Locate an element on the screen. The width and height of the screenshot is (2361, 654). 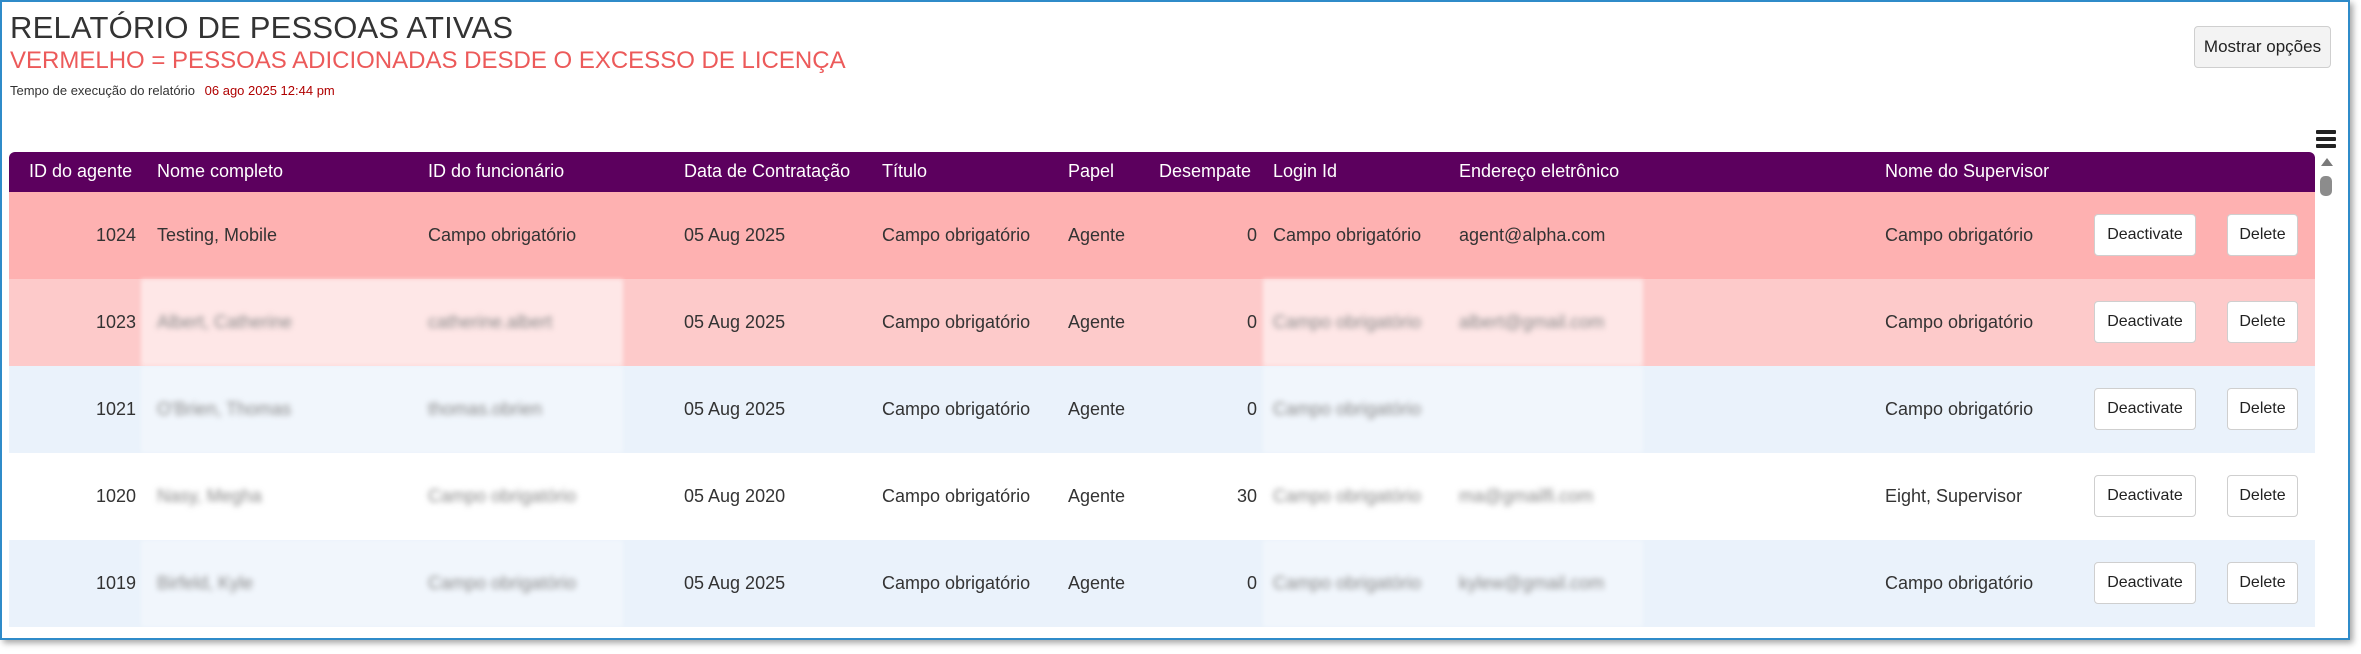
cell-email: kylew@gmail.com is located at coordinates (1532, 583).